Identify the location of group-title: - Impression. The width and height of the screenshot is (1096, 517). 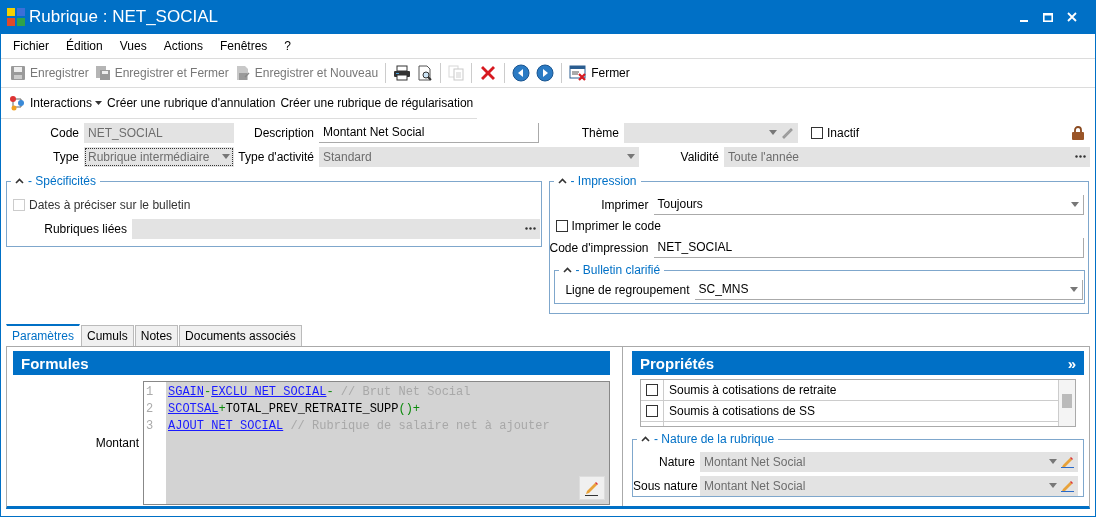
(603, 181).